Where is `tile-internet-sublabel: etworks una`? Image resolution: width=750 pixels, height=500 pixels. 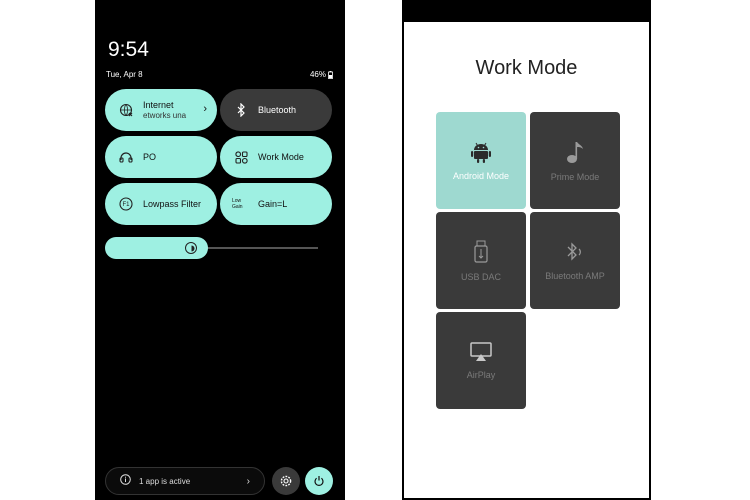
tile-internet-sublabel: etworks una is located at coordinates (165, 115).